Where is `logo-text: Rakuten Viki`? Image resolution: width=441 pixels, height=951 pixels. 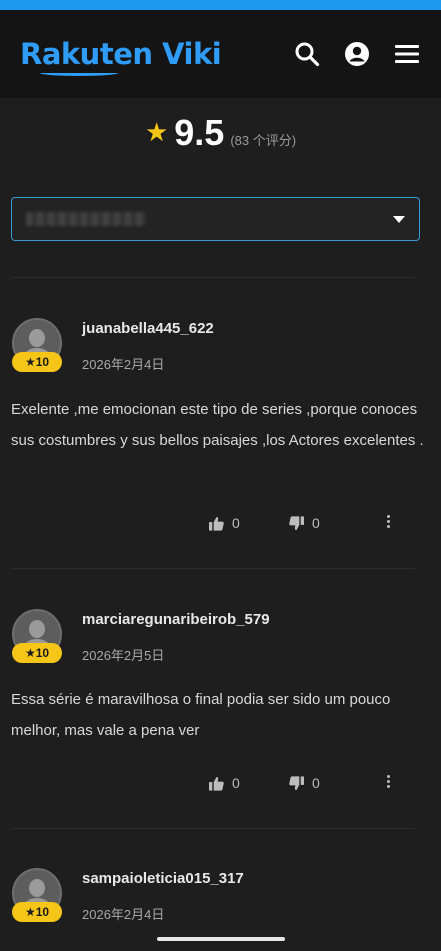
logo-text: Rakuten Viki is located at coordinates (121, 54).